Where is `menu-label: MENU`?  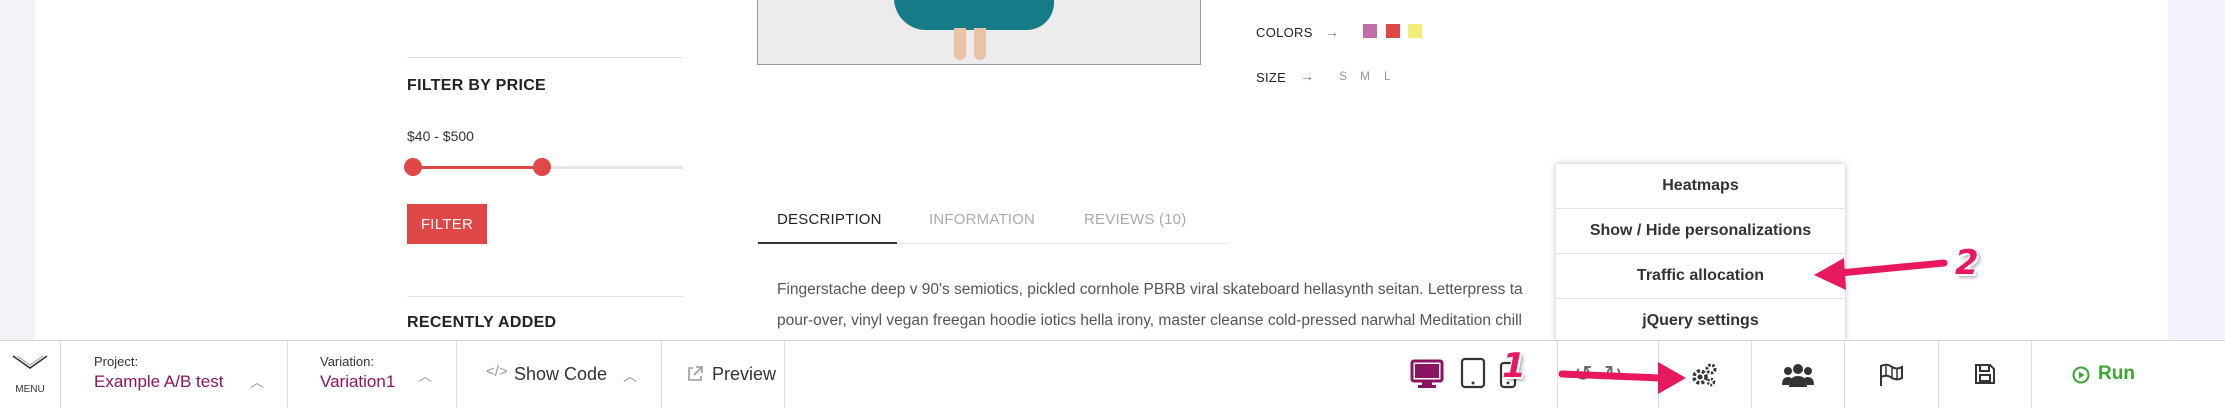
menu-label: MENU is located at coordinates (30, 389).